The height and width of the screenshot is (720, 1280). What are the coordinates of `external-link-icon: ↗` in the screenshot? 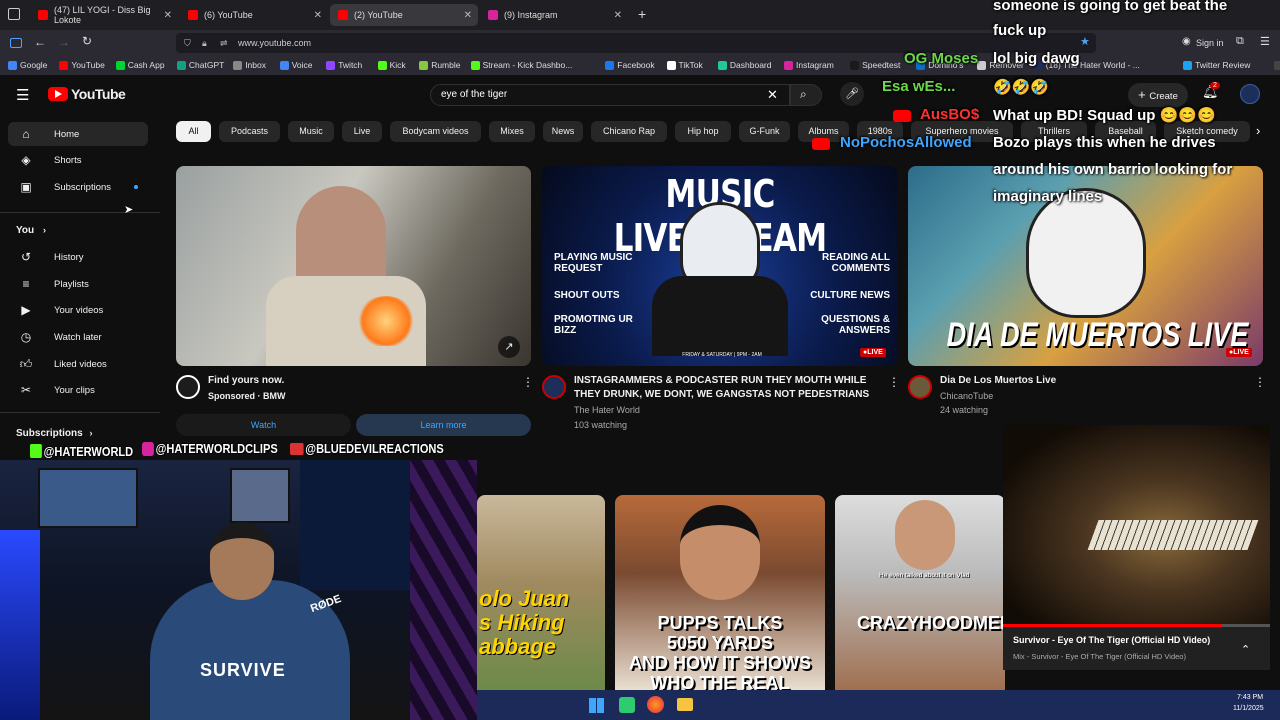 It's located at (509, 347).